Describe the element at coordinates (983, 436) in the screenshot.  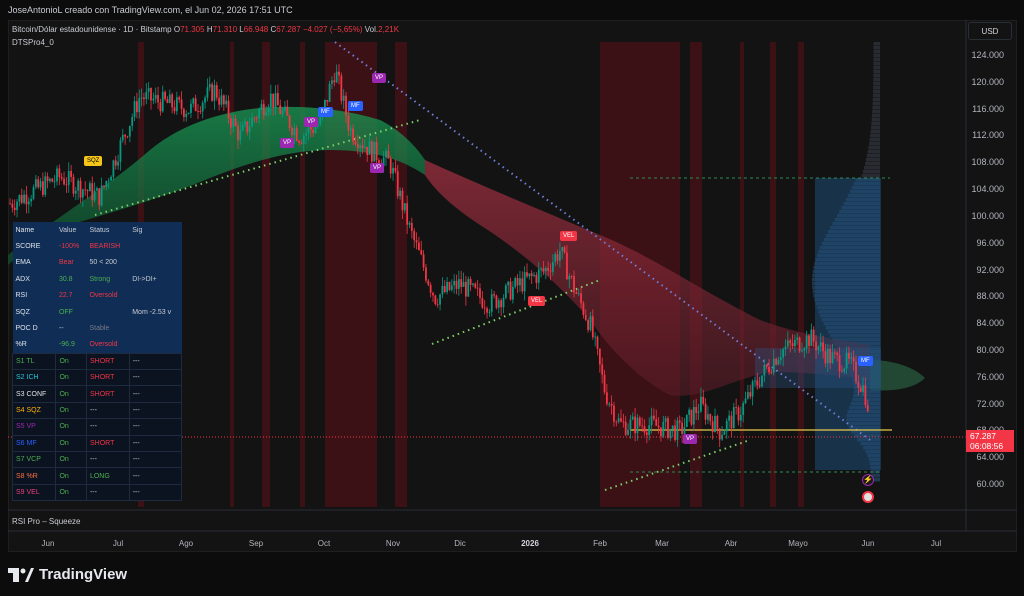
I see `last-price-value: 67.287` at that location.